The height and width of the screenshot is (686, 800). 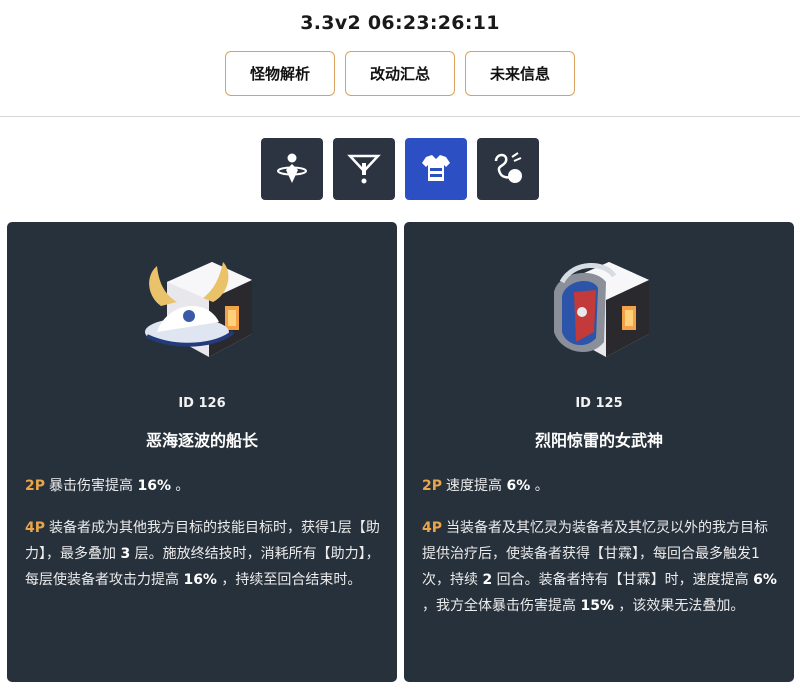 I want to click on relic-id: ID 125, so click(x=599, y=403).